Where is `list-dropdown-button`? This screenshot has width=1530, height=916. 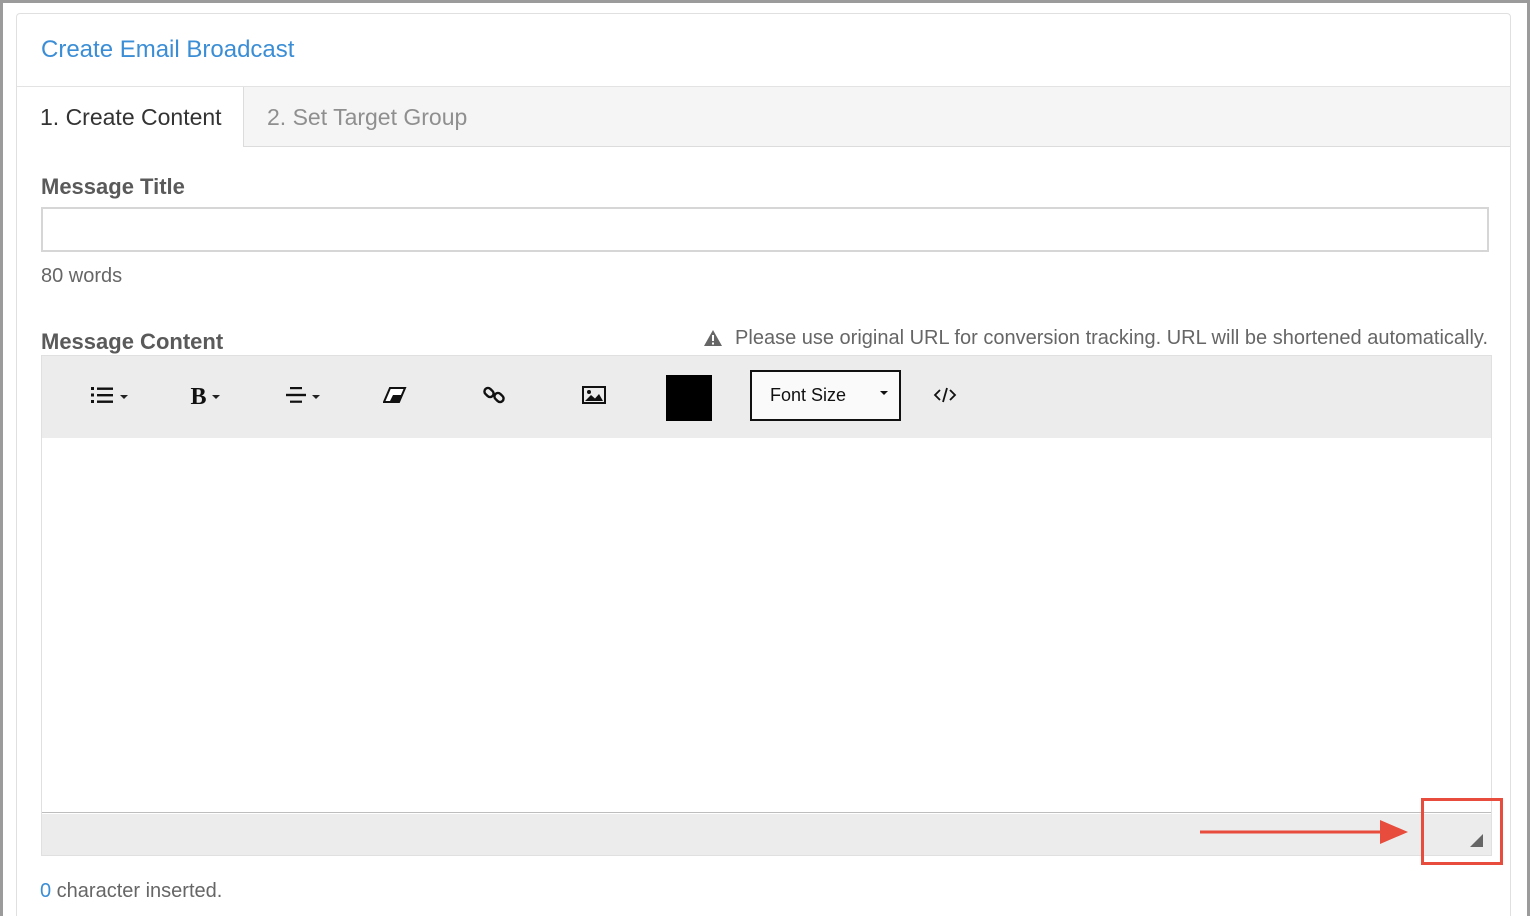 list-dropdown-button is located at coordinates (109, 397).